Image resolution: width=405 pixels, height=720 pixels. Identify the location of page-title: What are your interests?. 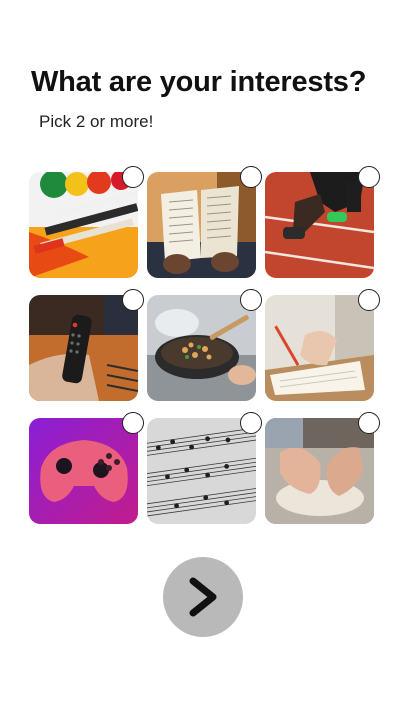
(199, 82).